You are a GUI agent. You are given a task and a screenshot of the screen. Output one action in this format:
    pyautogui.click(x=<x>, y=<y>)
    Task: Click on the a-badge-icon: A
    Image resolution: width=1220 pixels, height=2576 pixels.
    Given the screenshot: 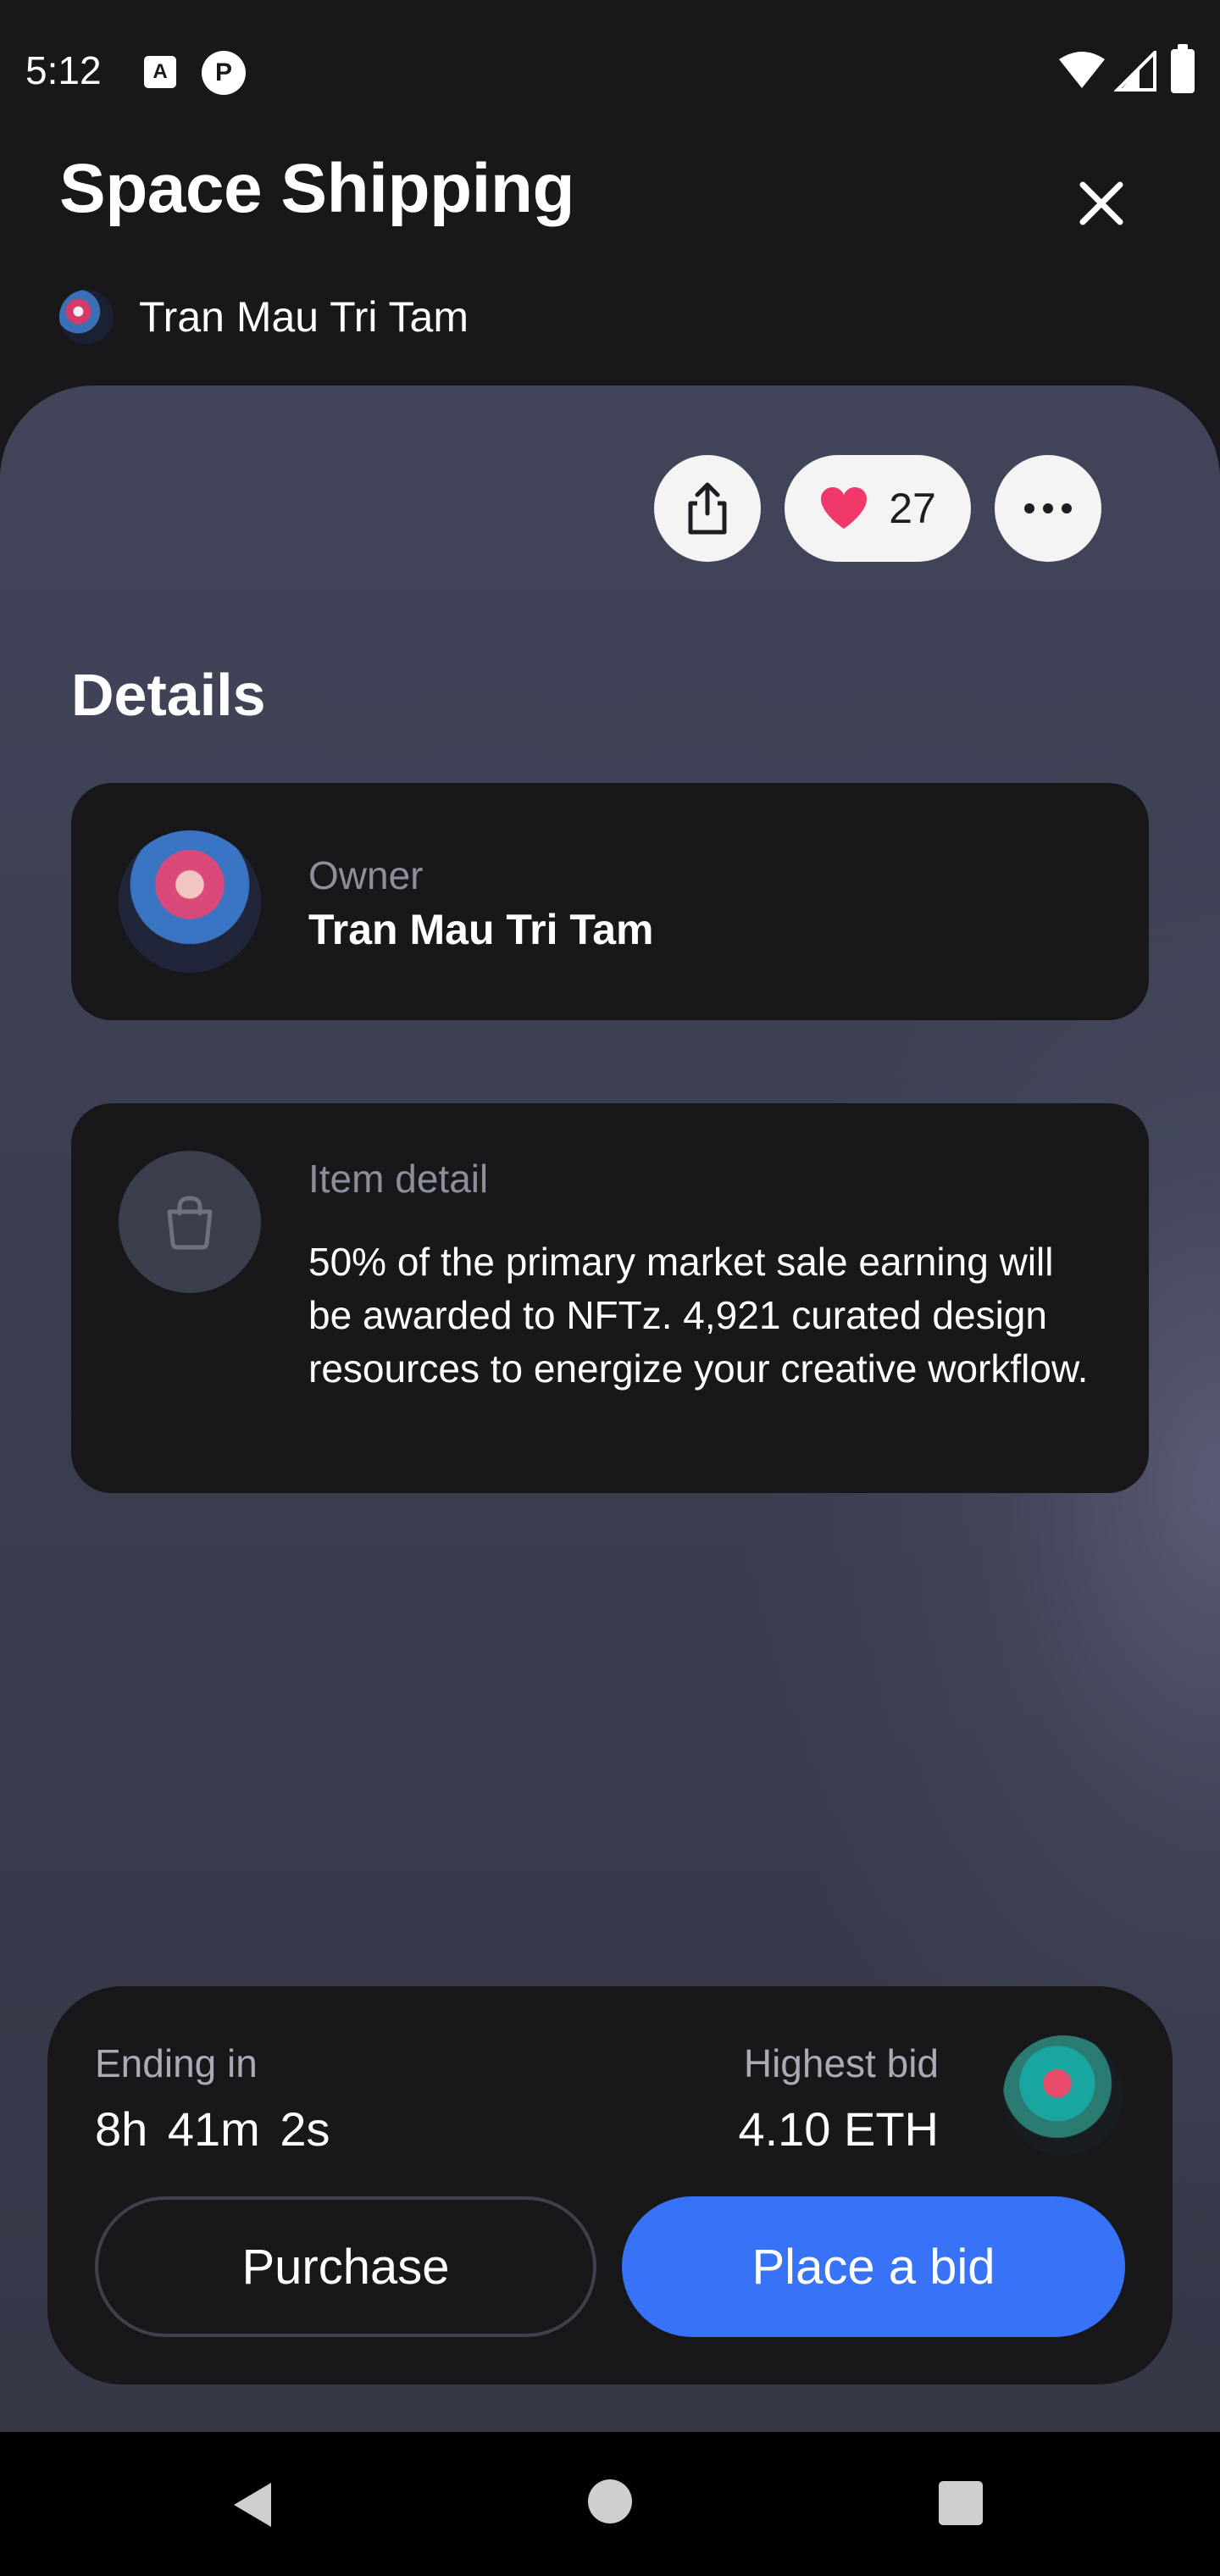 What is the action you would take?
    pyautogui.click(x=160, y=72)
    